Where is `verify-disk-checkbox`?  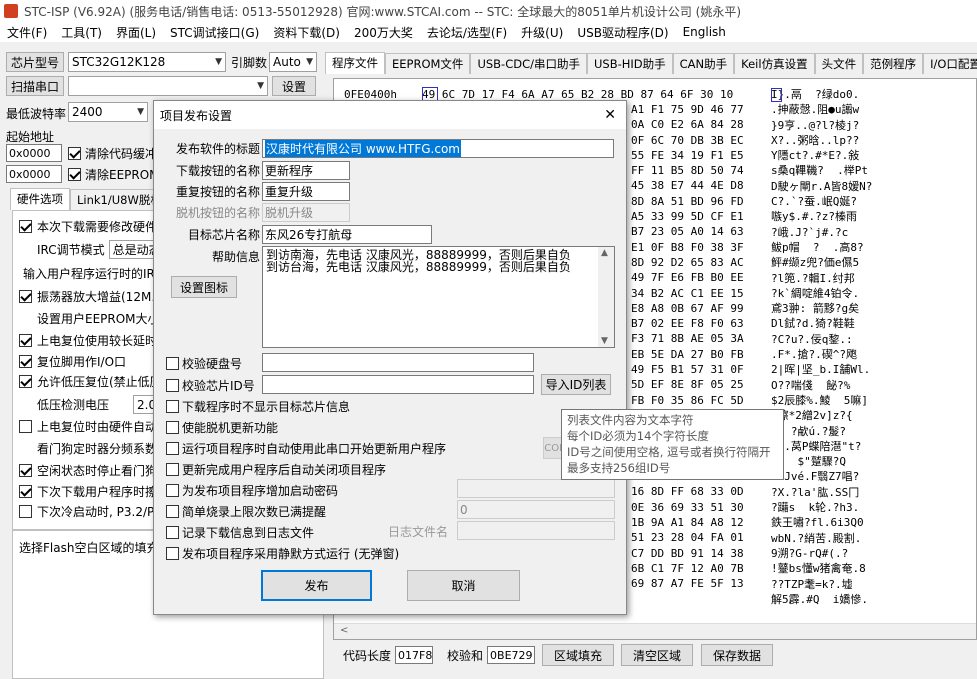 verify-disk-checkbox is located at coordinates (172, 363).